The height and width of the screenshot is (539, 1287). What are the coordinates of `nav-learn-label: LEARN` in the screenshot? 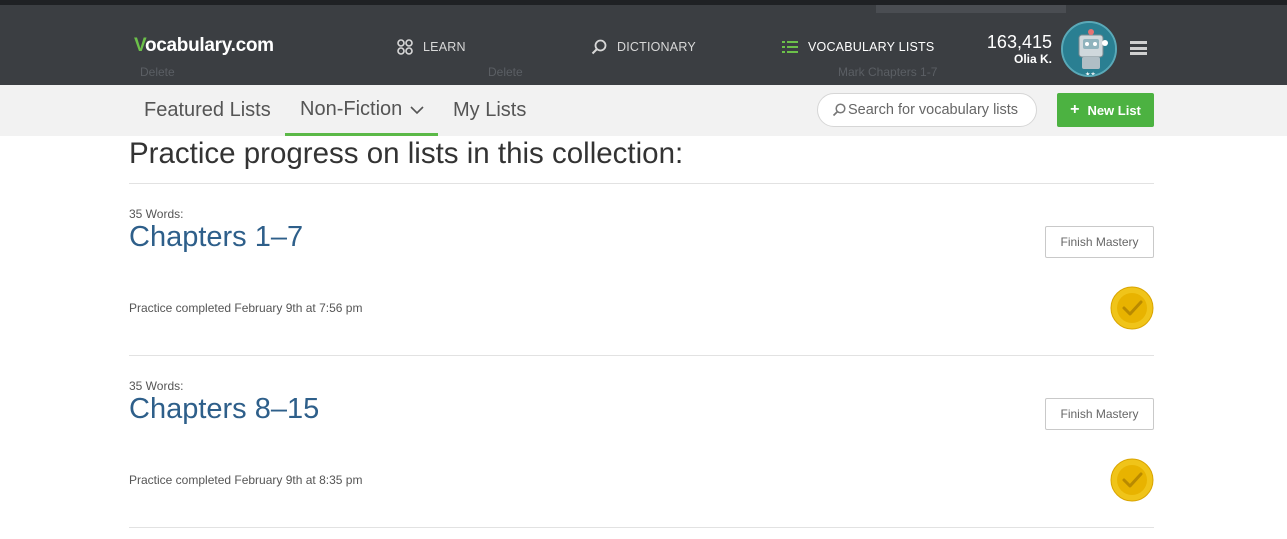 It's located at (444, 47).